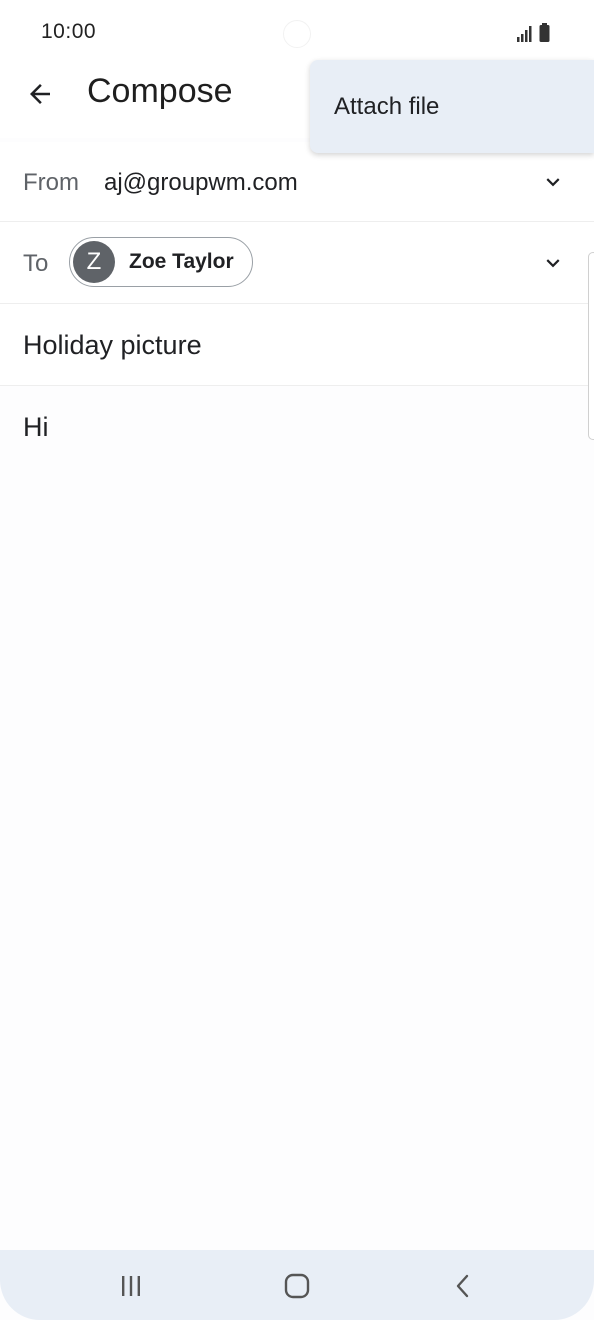 The height and width of the screenshot is (1320, 594). Describe the element at coordinates (94, 262) in the screenshot. I see `avatar: Z` at that location.